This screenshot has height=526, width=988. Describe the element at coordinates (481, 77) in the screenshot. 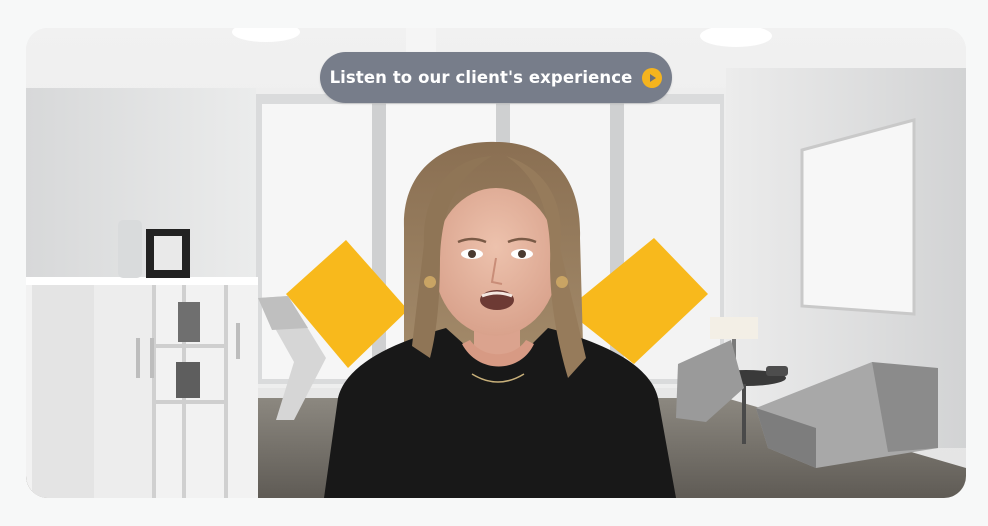

I see `client-experience-label: Listen to our client's experience` at that location.